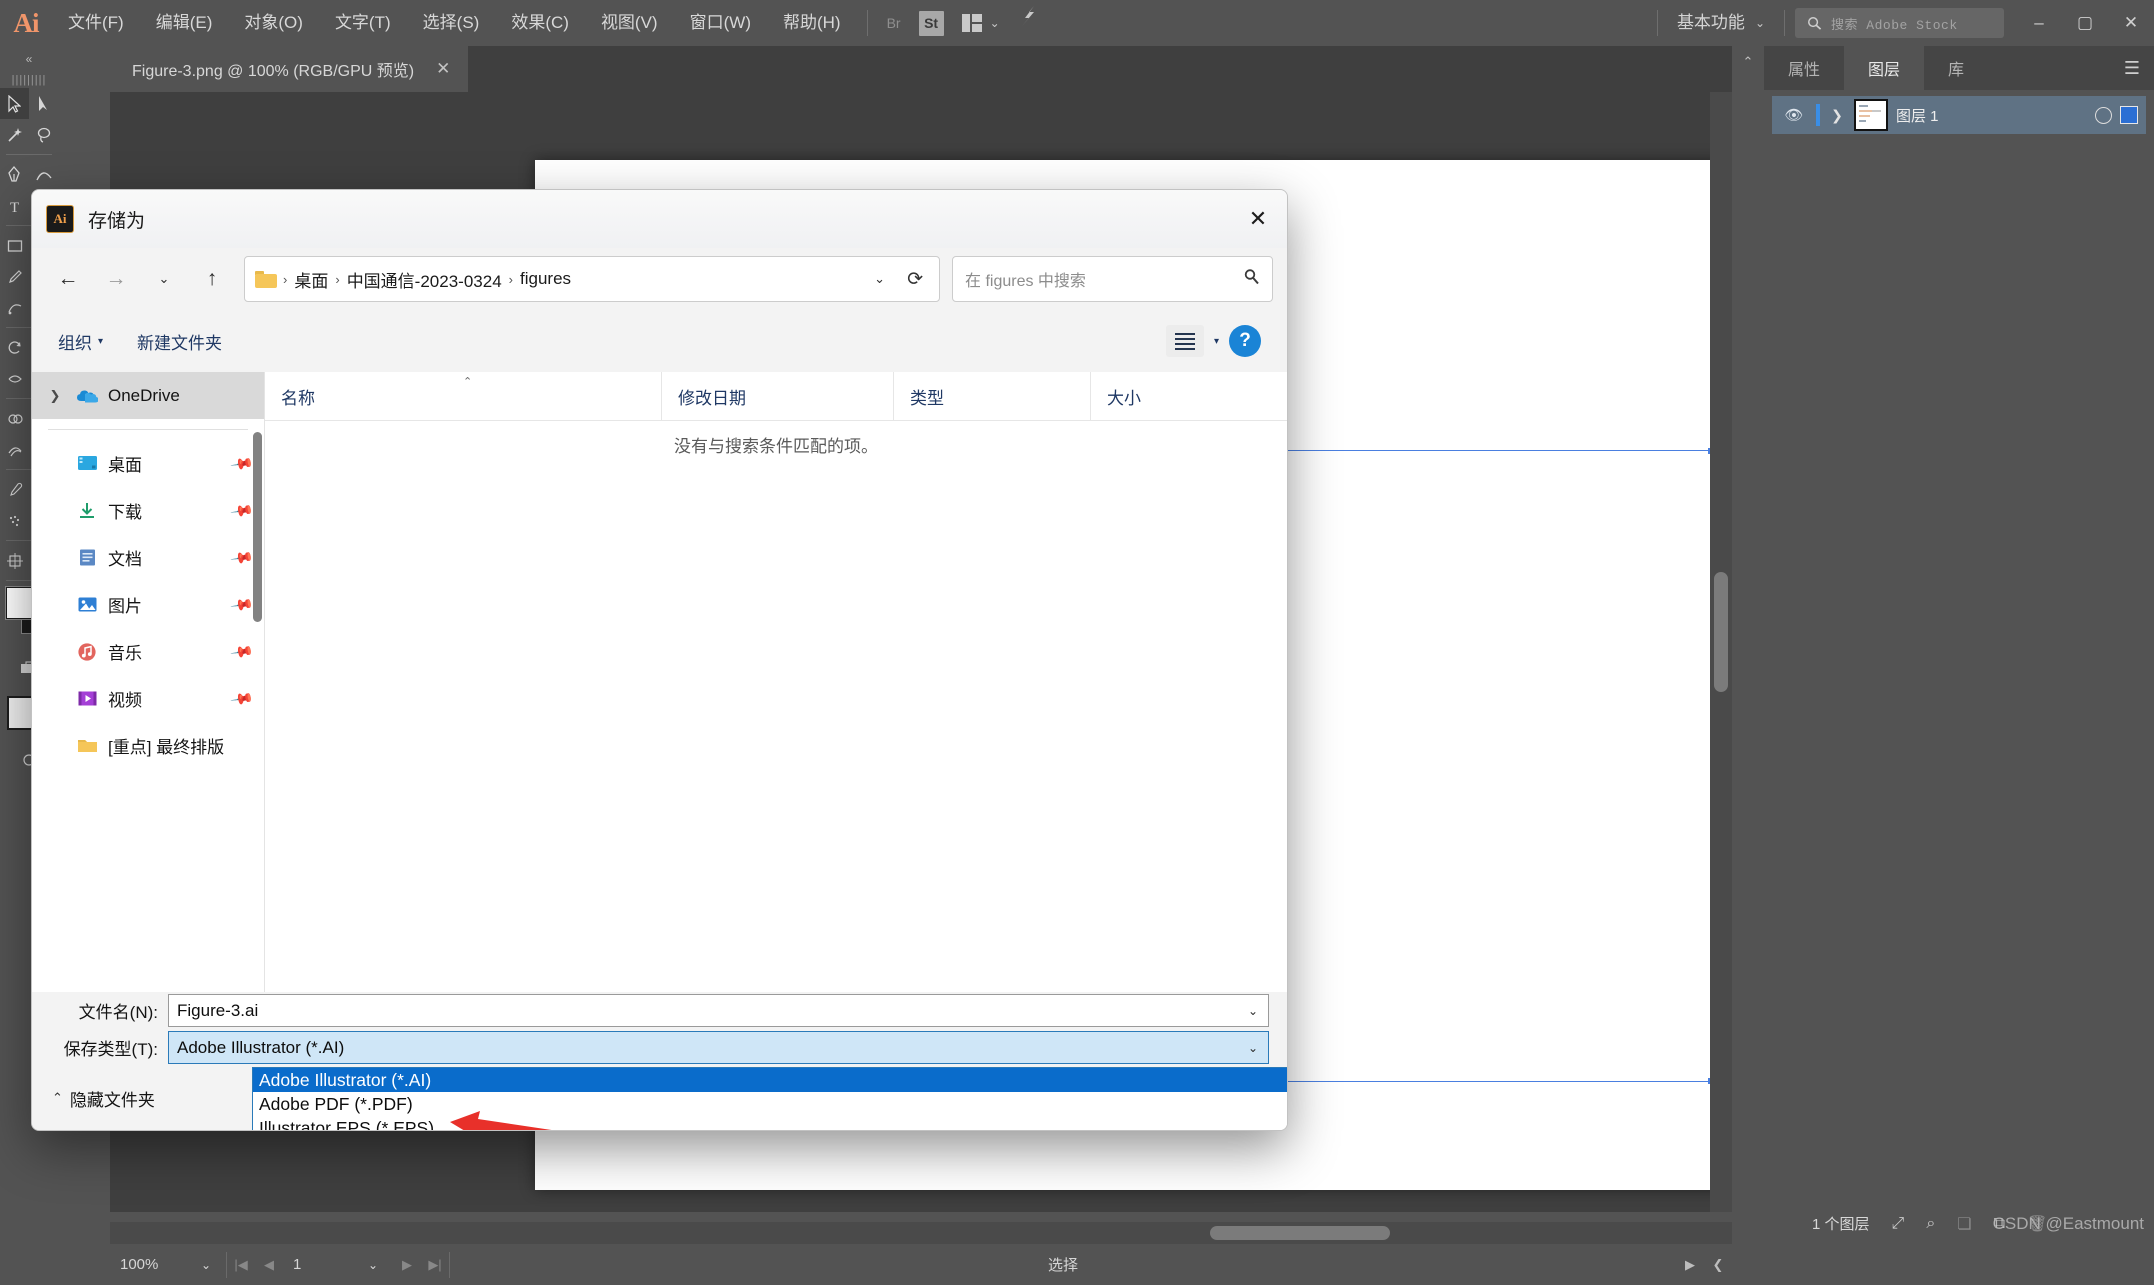  I want to click on type-tool: T, so click(14, 205).